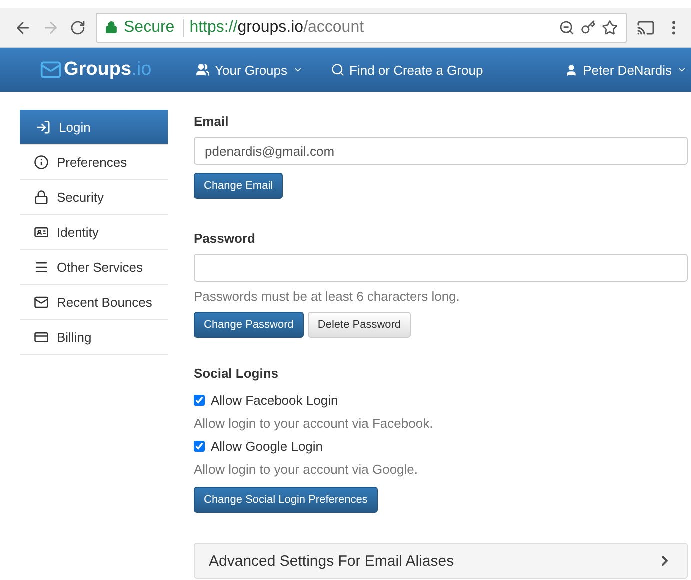 The height and width of the screenshot is (580, 691). I want to click on panel-title: Advanced Settings For Email Aliases, so click(331, 561).